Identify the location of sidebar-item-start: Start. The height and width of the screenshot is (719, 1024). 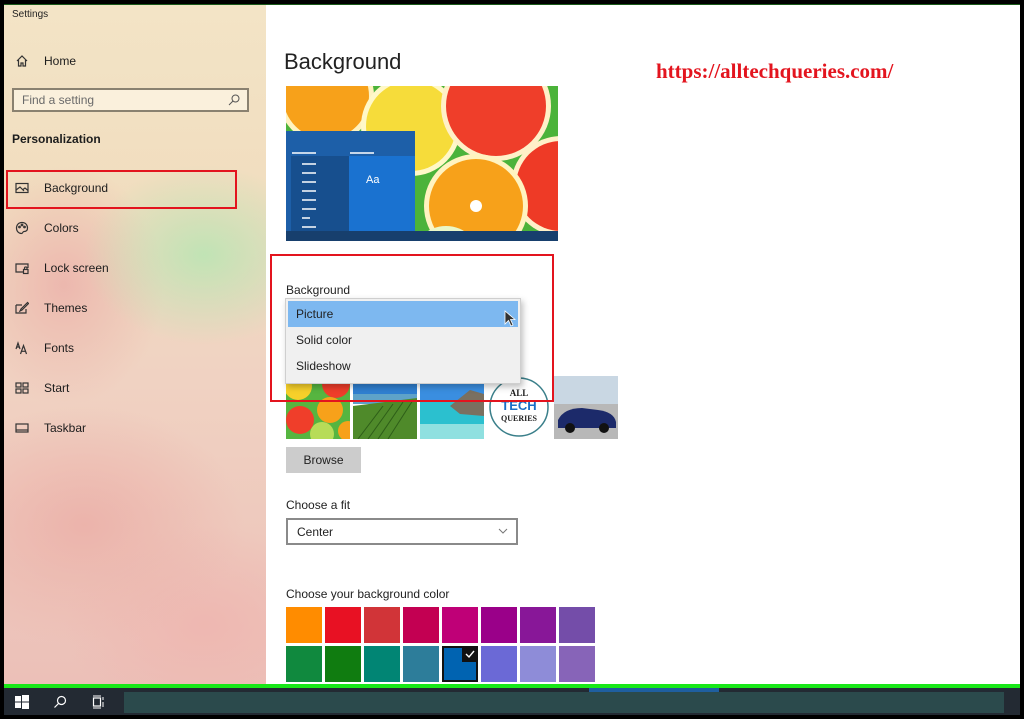
(124, 388).